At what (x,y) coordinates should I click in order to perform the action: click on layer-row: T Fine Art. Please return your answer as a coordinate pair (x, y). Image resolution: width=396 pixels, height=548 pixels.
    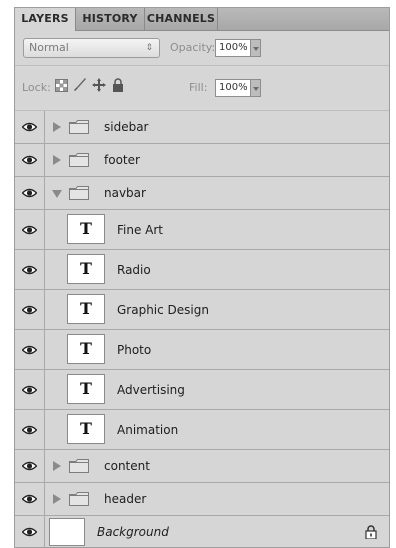
    Looking at the image, I should click on (202, 230).